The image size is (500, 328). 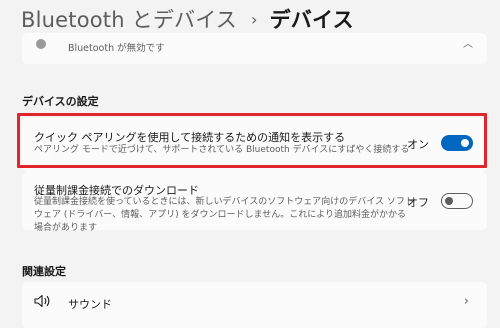 I want to click on toggle-knob, so click(x=449, y=201).